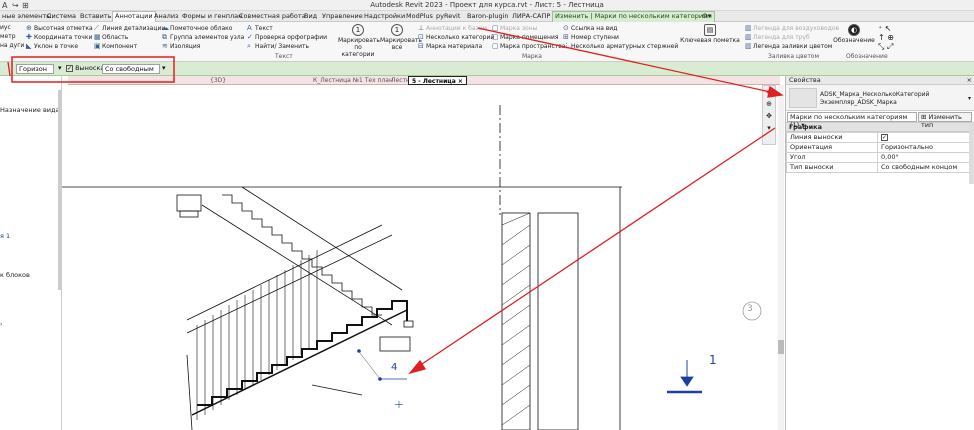 Image resolution: width=974 pixels, height=430 pixels. What do you see at coordinates (452, 28) in the screenshot?
I see `ribbon-beam-annotations: ⊥ Аннотации к базам` at bounding box center [452, 28].